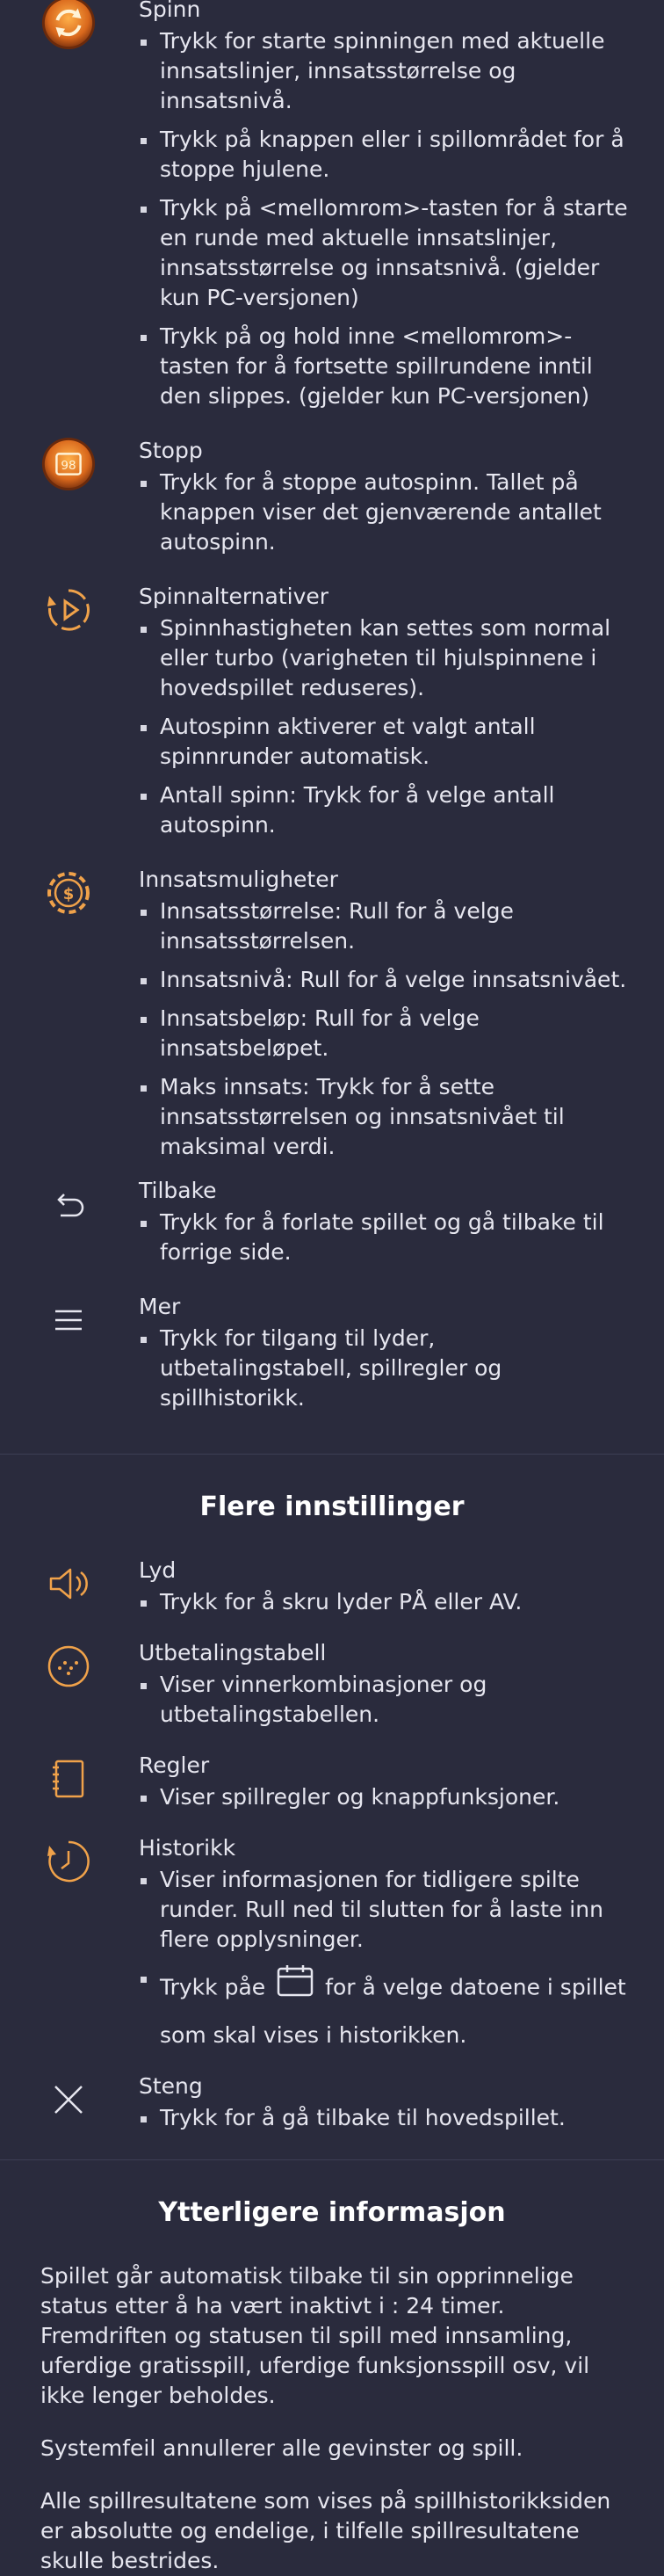  Describe the element at coordinates (234, 596) in the screenshot. I see `control-title: Spinnalternativer` at that location.